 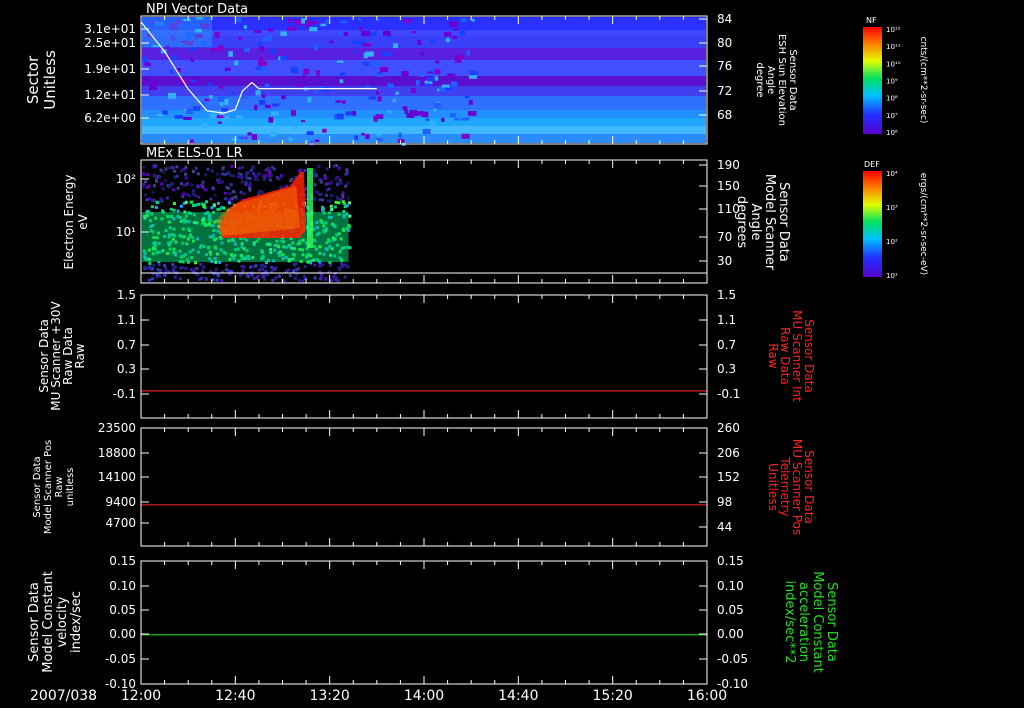 What do you see at coordinates (892, 225) in the screenshot?
I see `colorbar-def-ticks: 10⁴ 10³ 10² 10¹` at bounding box center [892, 225].